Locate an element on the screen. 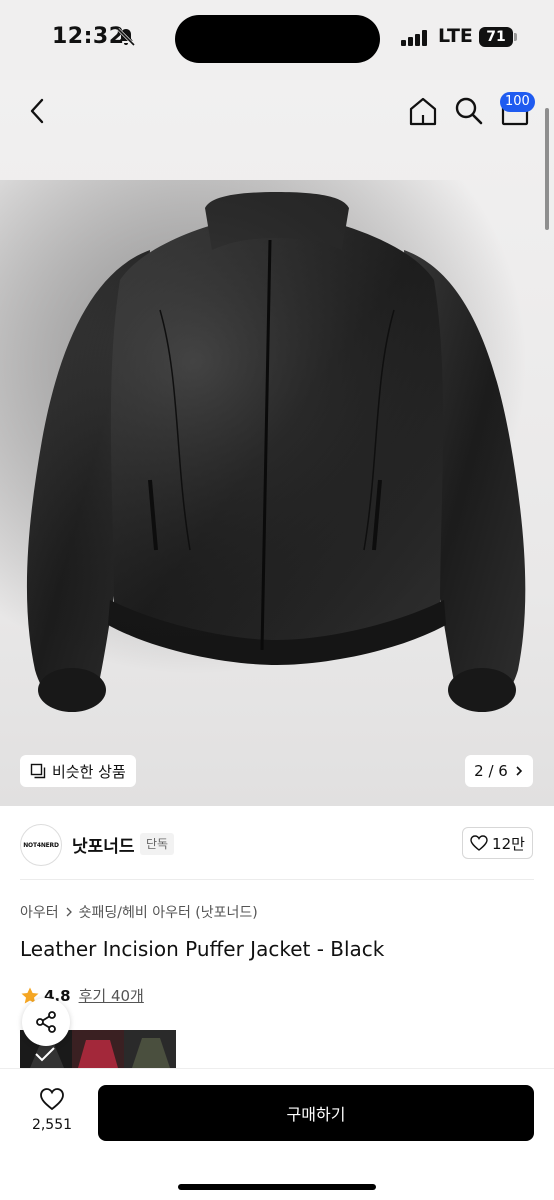 The width and height of the screenshot is (554, 1200). brand-like-button: 12만 is located at coordinates (497, 843).